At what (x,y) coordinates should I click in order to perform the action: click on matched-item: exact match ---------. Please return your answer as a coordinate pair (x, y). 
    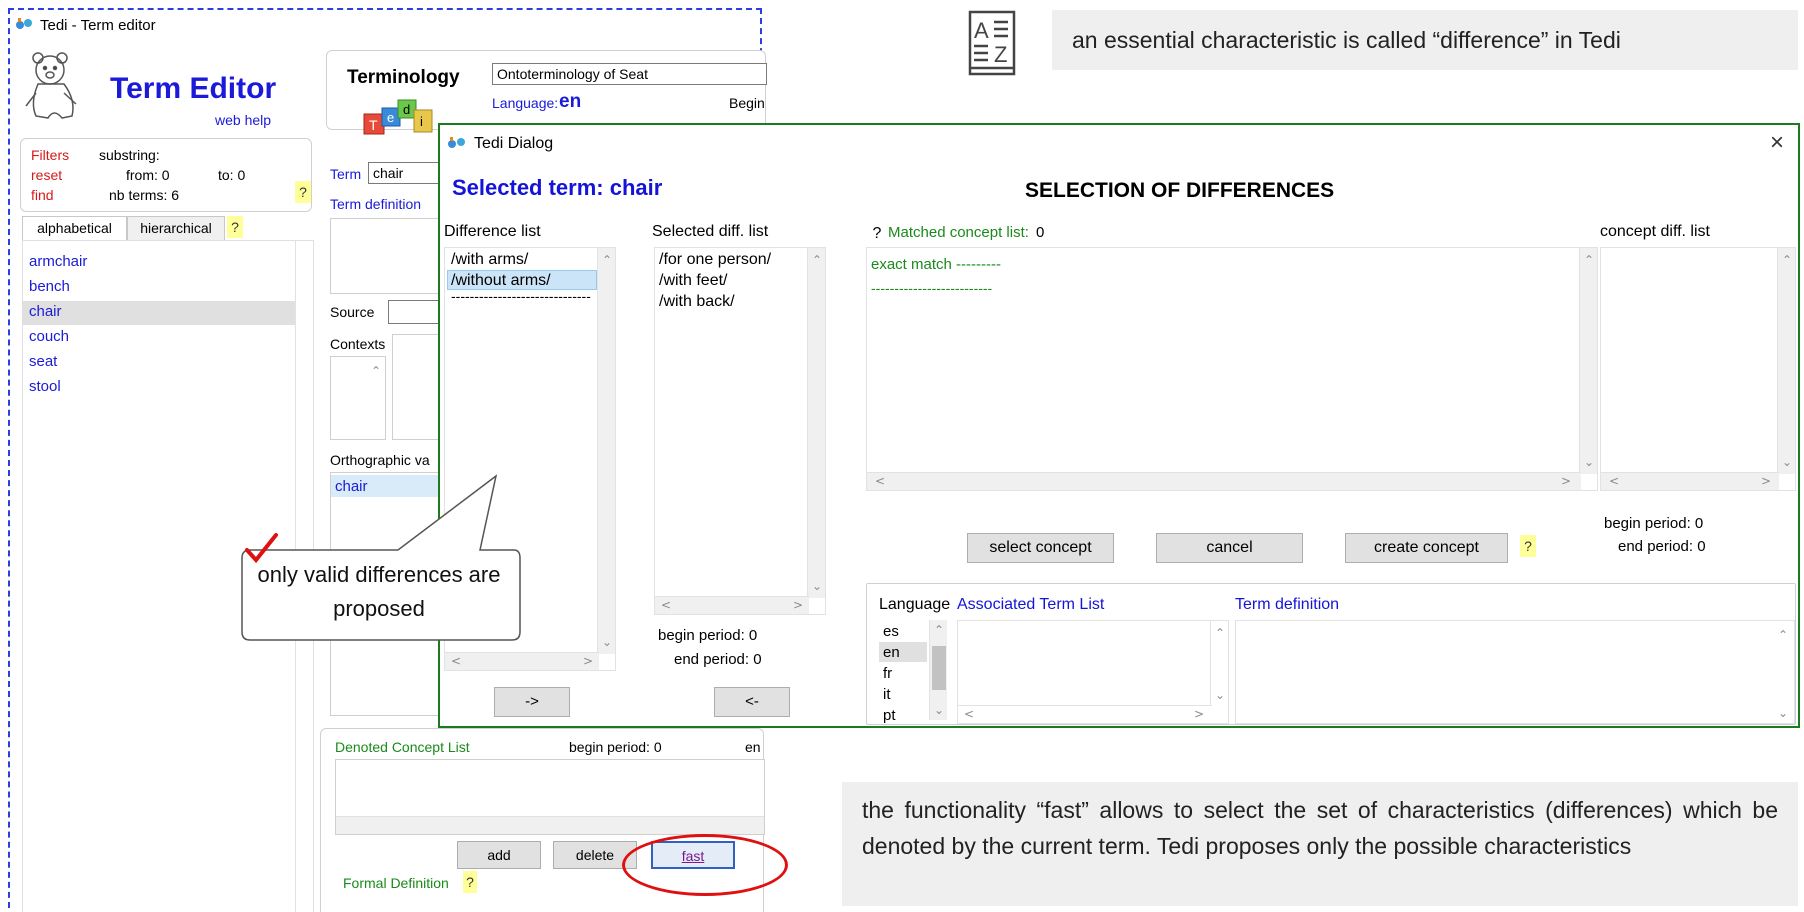
    Looking at the image, I should click on (936, 264).